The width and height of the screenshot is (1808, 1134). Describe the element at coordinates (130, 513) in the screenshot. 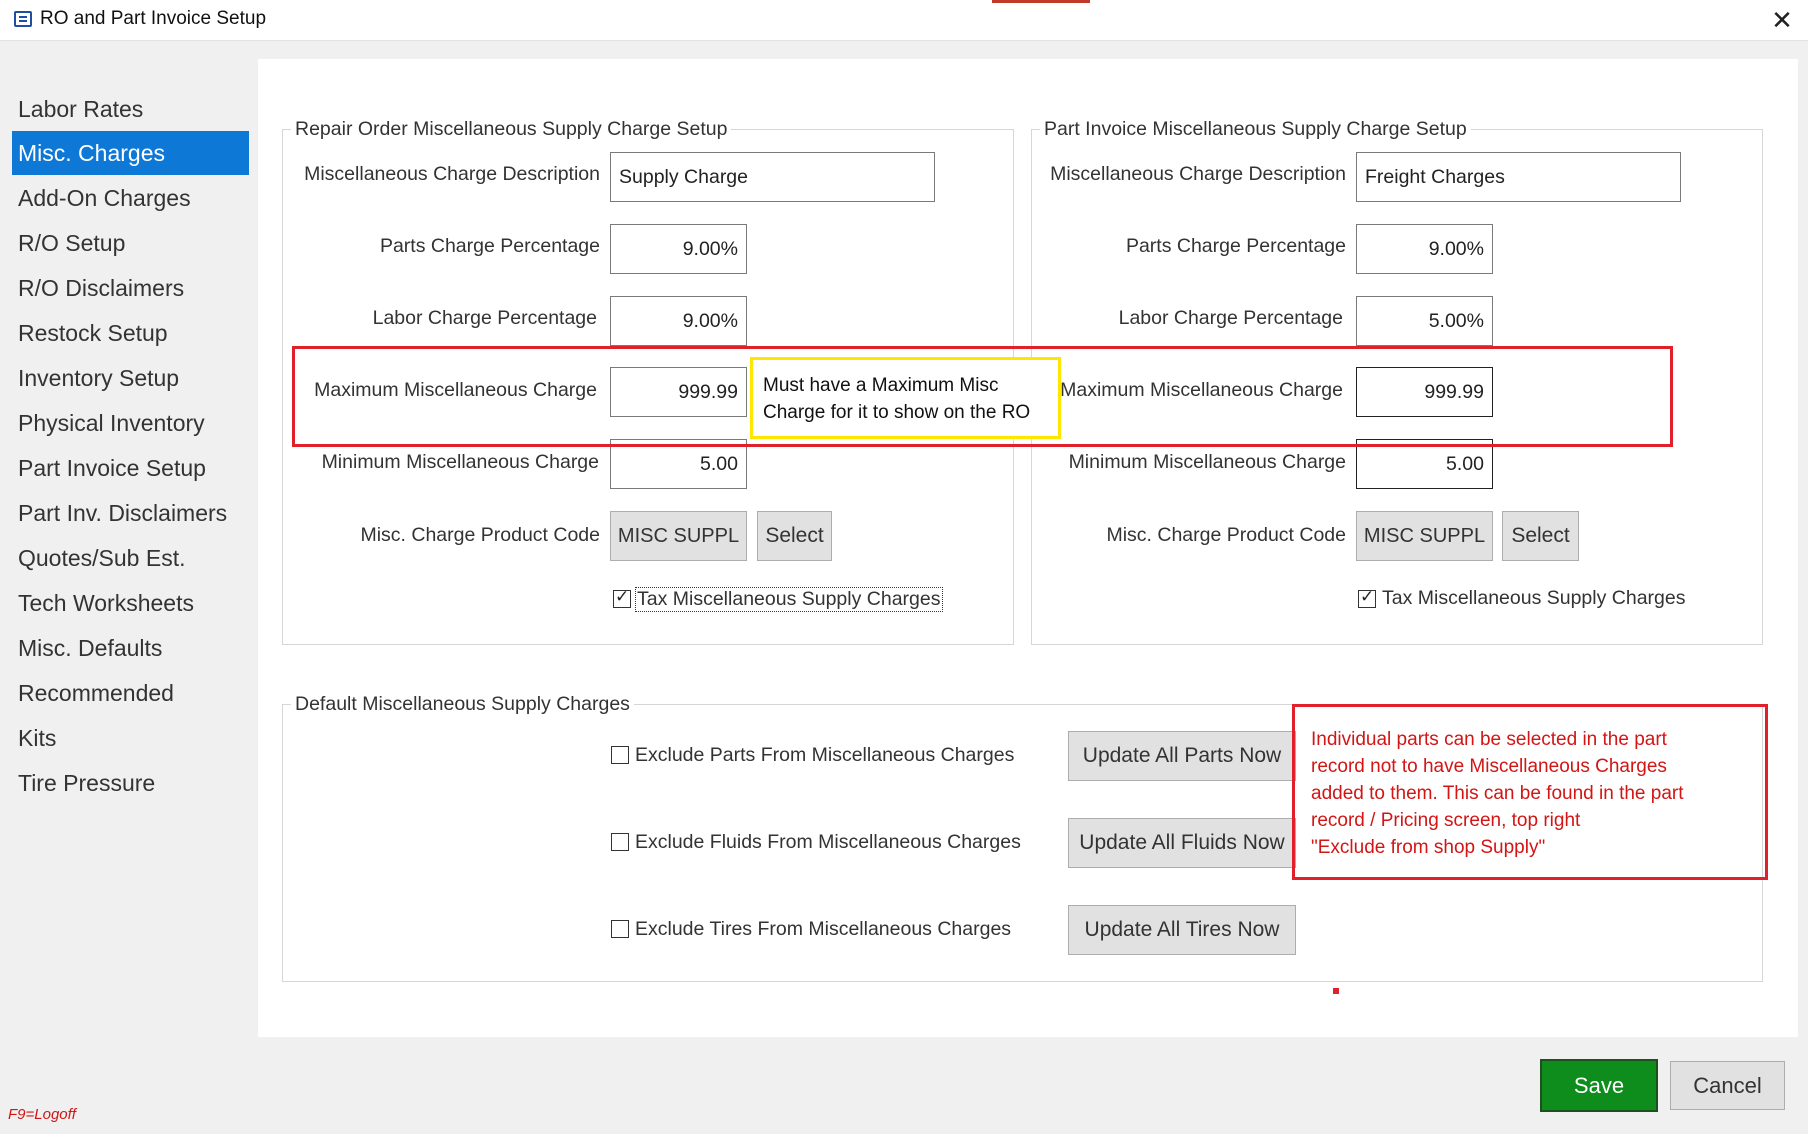

I see `sidebar-item-part-inv-disclaimers: Part Inv. Disclaimers` at that location.